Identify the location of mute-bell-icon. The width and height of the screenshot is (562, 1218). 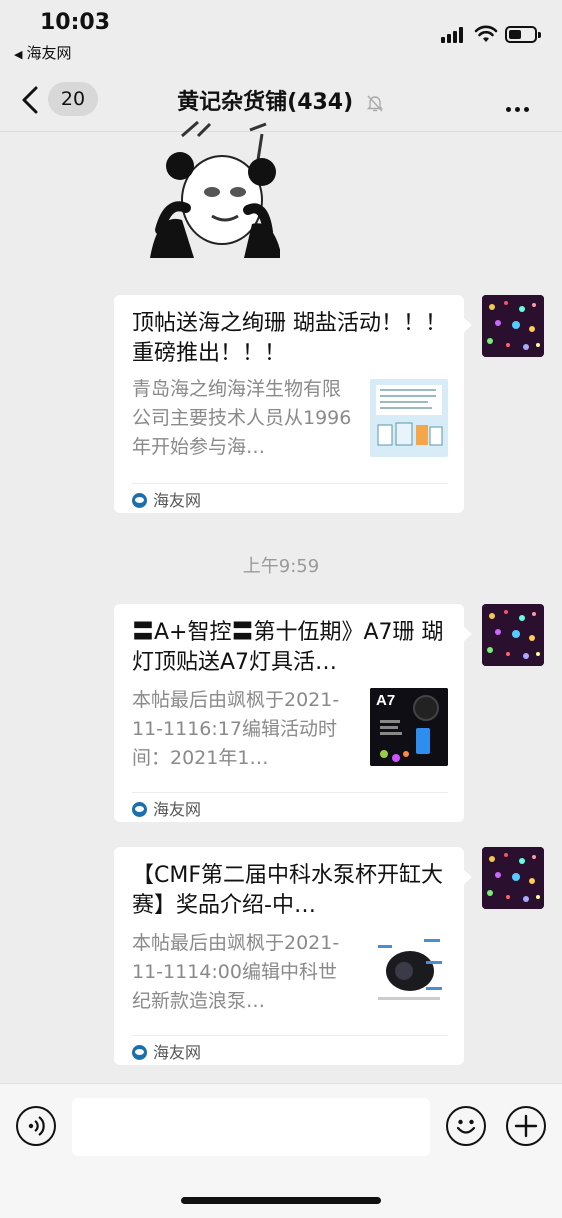
(375, 103).